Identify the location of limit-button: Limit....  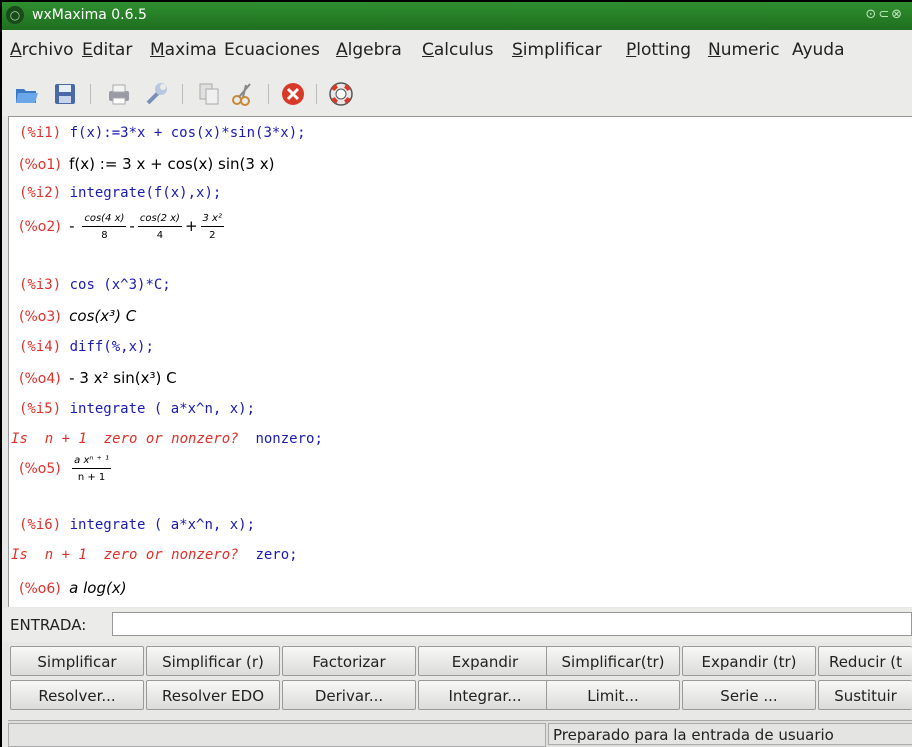
(613, 695).